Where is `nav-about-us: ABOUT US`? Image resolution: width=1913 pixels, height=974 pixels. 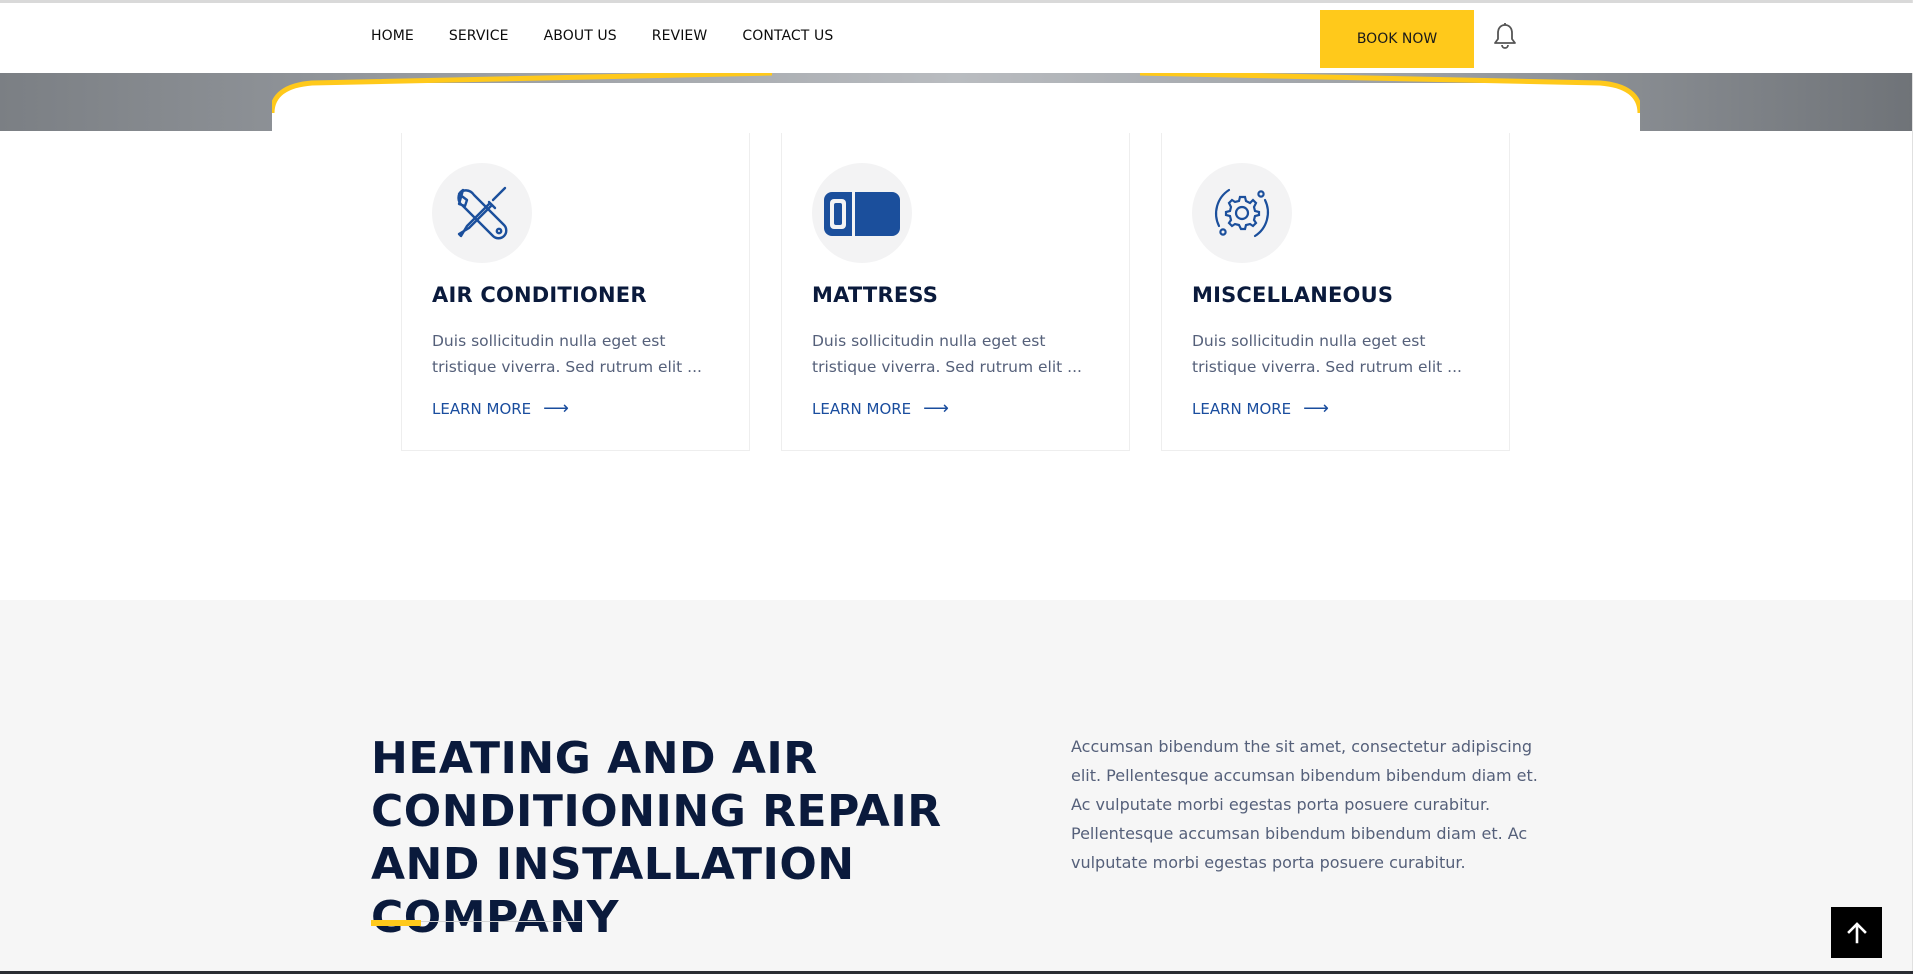 nav-about-us: ABOUT US is located at coordinates (580, 36).